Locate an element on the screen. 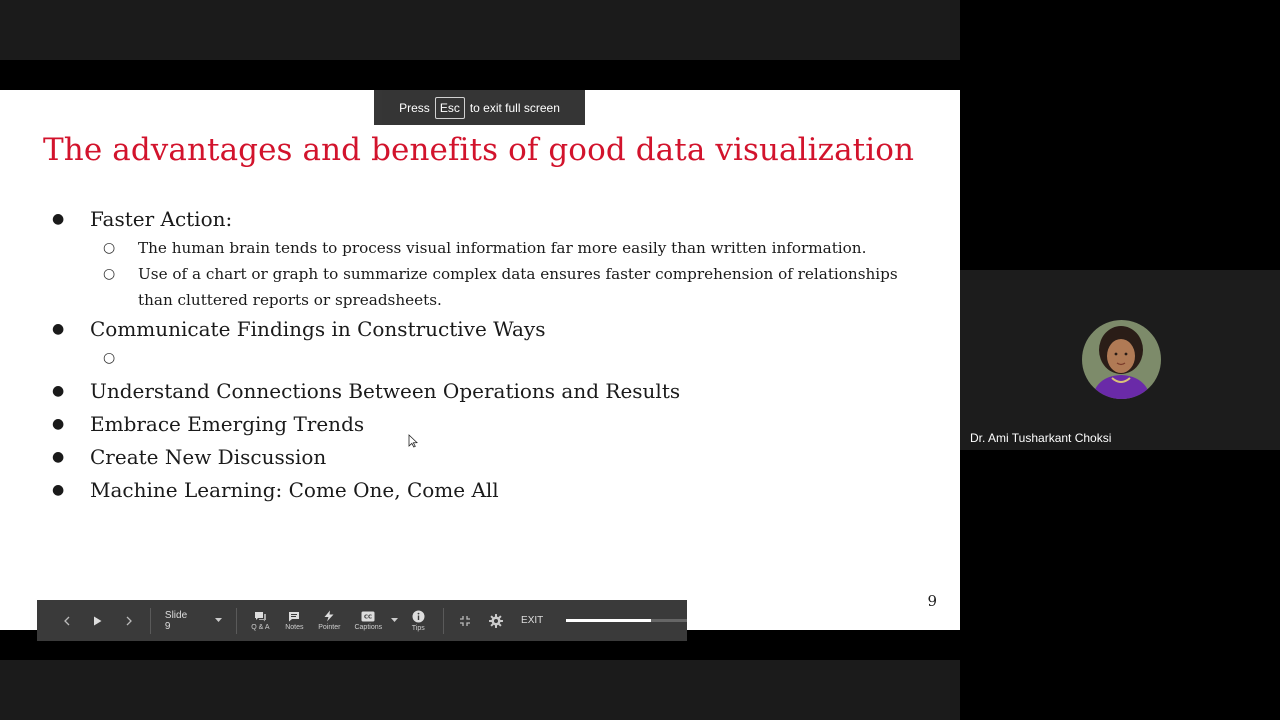 This screenshot has width=1280, height=720. pointer-button: Pointer is located at coordinates (329, 620).